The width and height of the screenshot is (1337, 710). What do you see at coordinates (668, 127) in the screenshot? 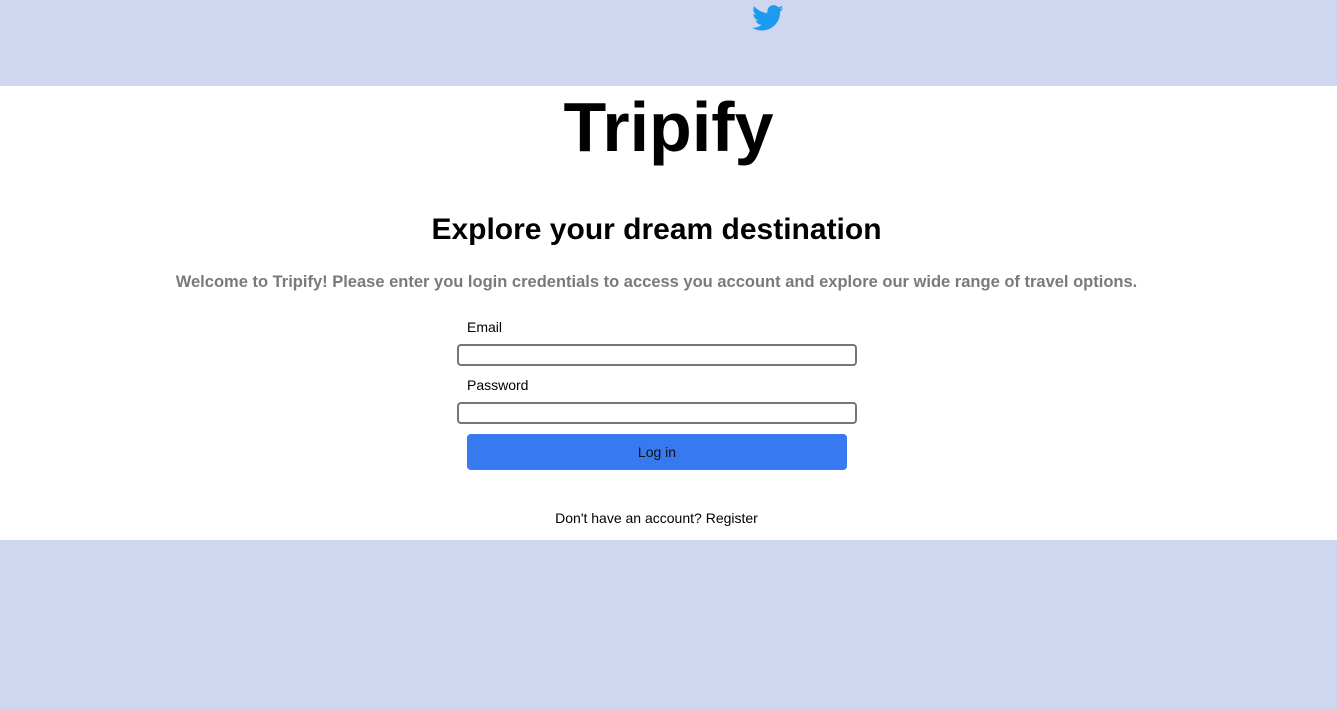
I see `brand-title: Tripify` at bounding box center [668, 127].